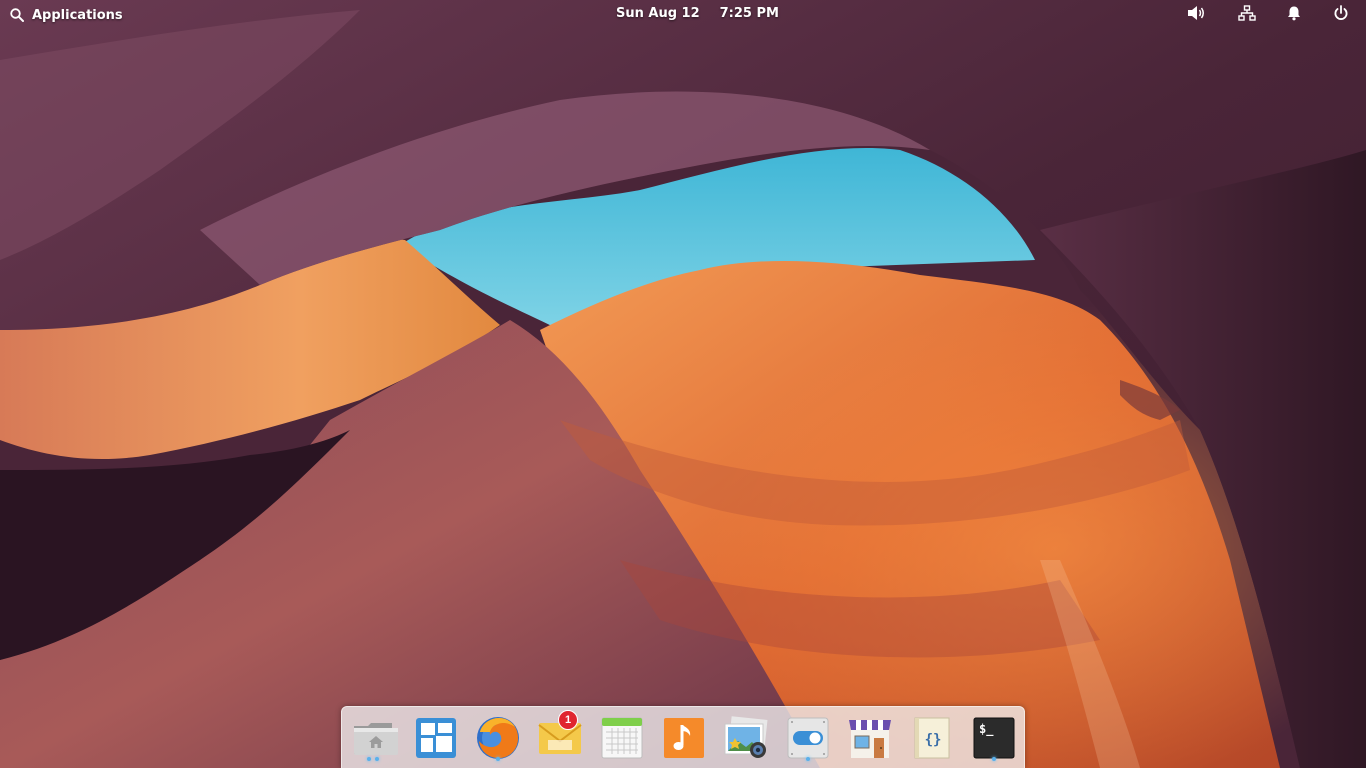 The image size is (1366, 768). I want to click on network-indicator, so click(1247, 15).